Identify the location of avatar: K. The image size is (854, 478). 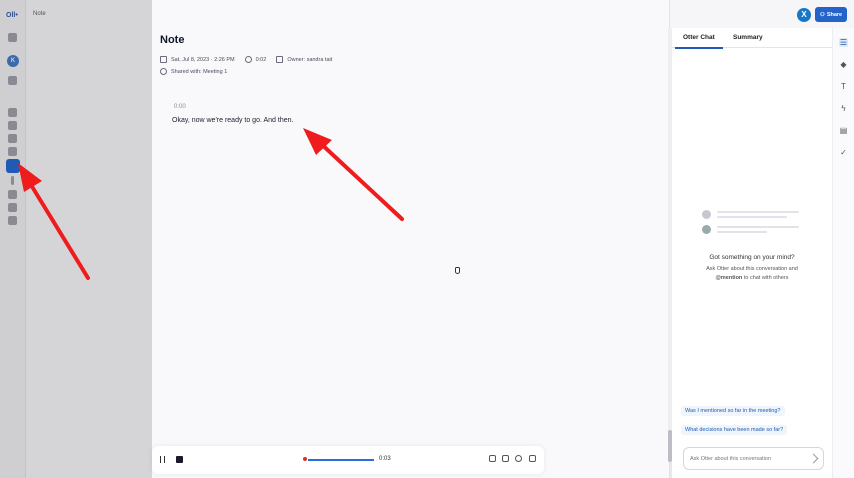
(13, 61).